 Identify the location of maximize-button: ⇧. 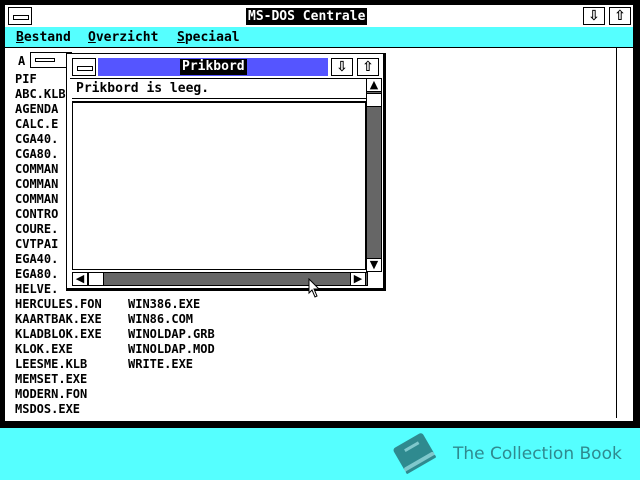
(620, 16).